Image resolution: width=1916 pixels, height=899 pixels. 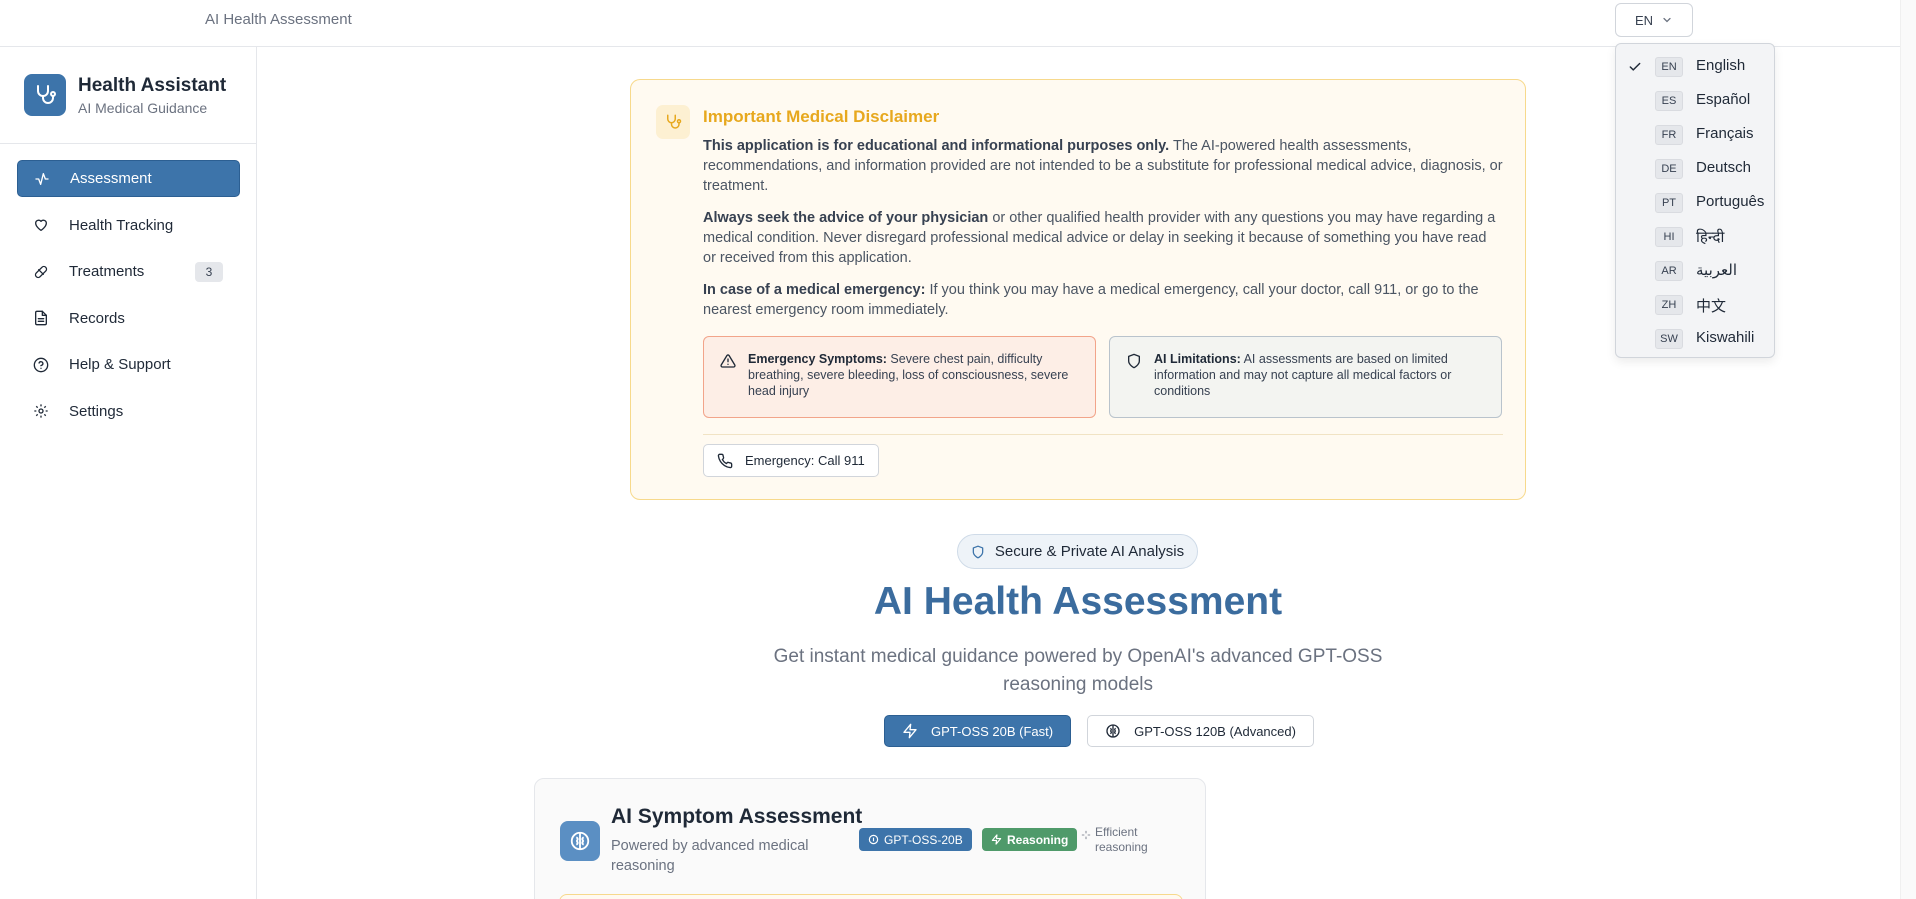 What do you see at coordinates (128, 178) in the screenshot?
I see `sidebar-item-assessment: Assessment` at bounding box center [128, 178].